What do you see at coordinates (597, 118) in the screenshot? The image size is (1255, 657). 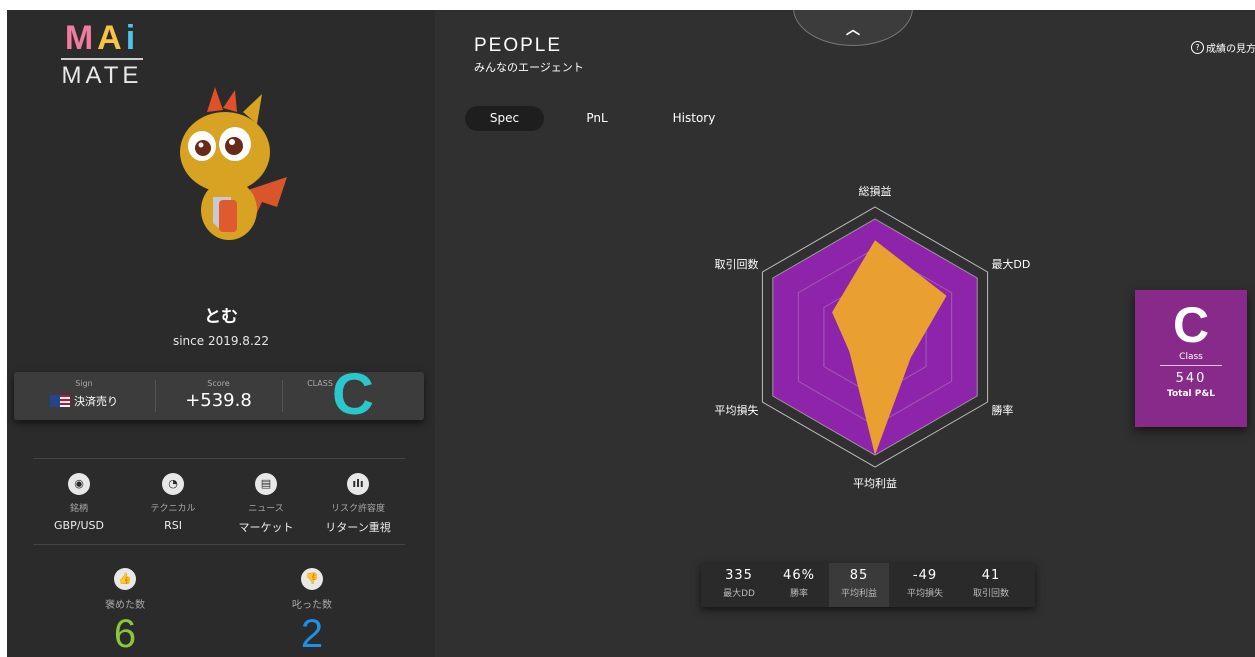 I see `tab-pnl: PnL` at bounding box center [597, 118].